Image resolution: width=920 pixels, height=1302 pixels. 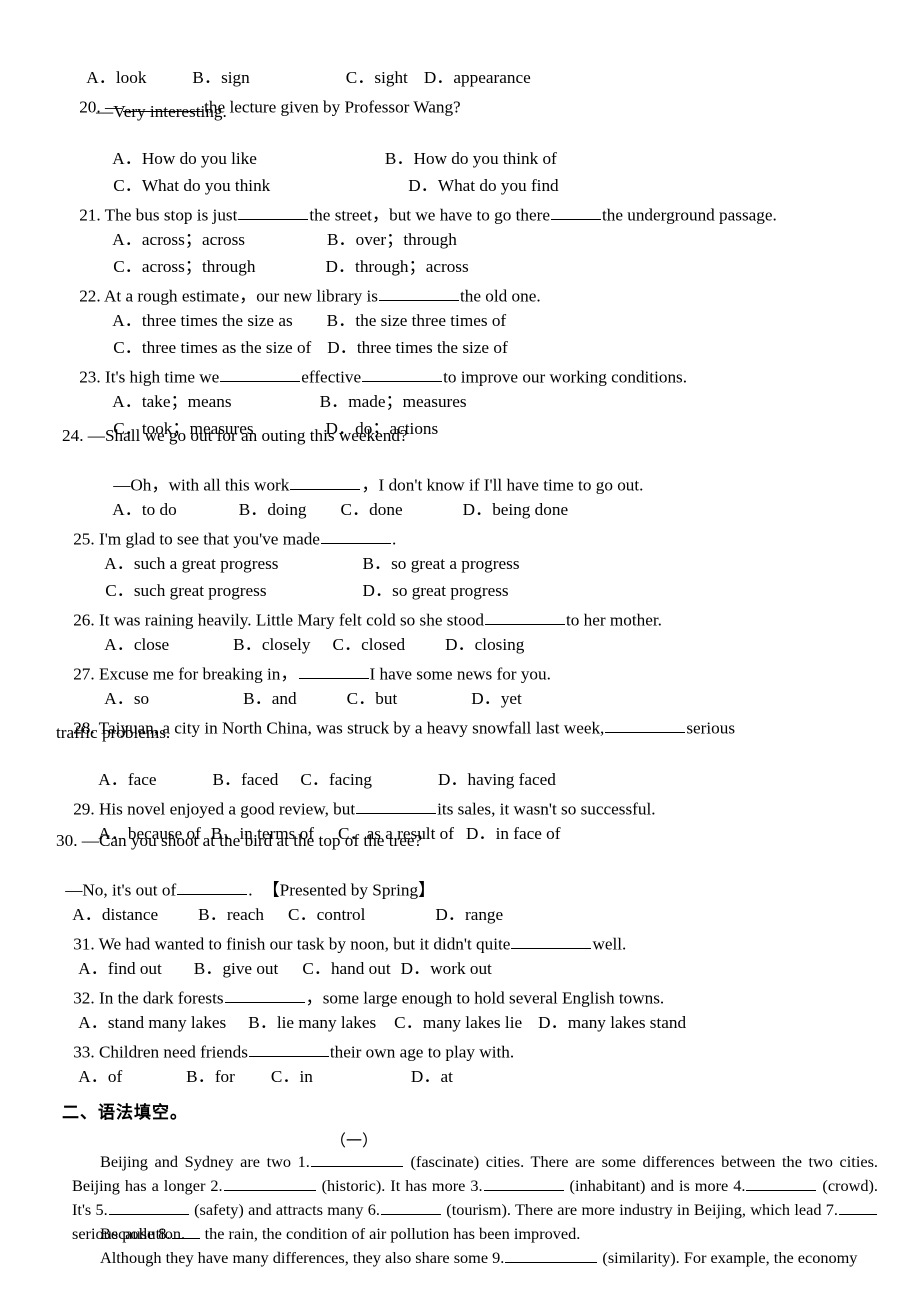 I want to click on cloze-seg-4: (inhabitant) and is more 4., so click(x=655, y=1185).